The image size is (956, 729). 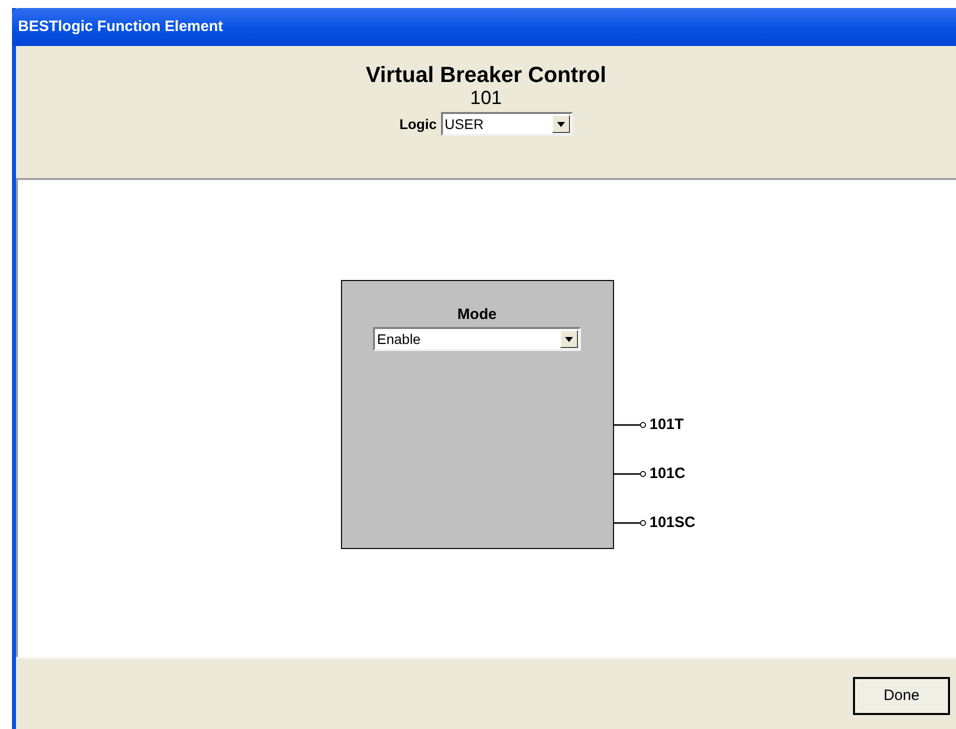 What do you see at coordinates (477, 315) in the screenshot?
I see `mode-label: Mode` at bounding box center [477, 315].